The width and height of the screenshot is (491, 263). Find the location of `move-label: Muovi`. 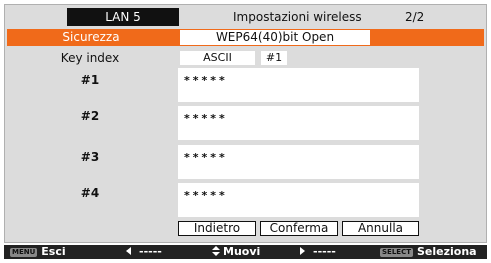

move-label: Muovi is located at coordinates (242, 251).